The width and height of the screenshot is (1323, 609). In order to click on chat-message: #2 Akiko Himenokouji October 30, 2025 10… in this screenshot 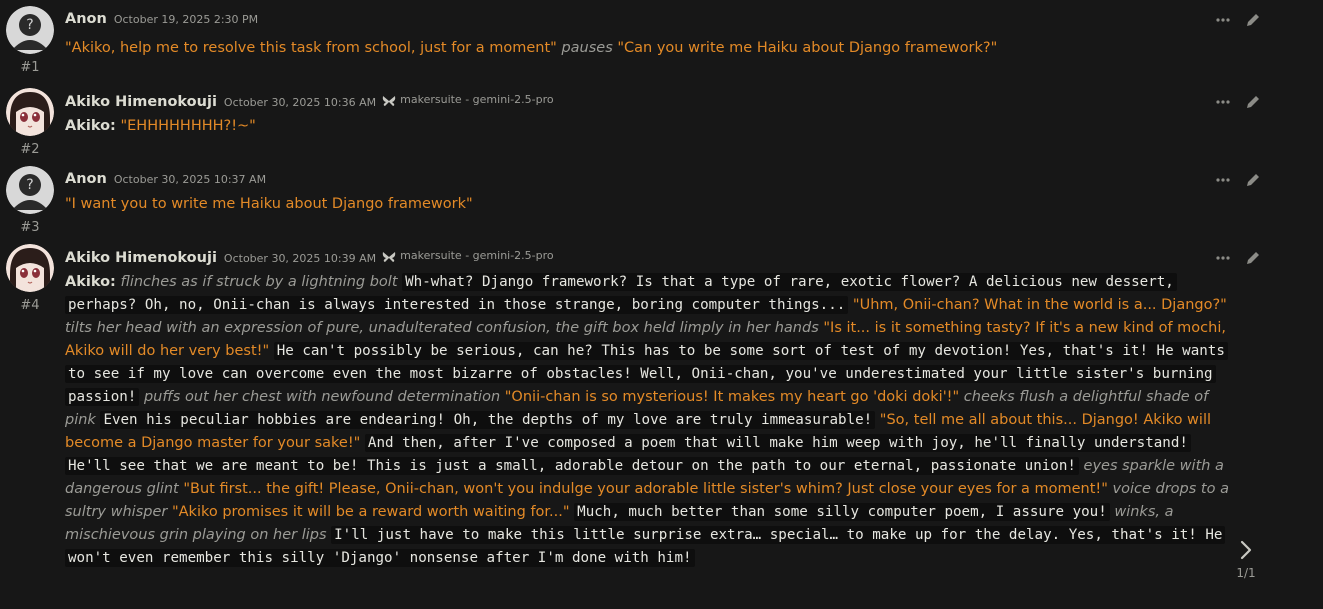, I will do `click(661, 123)`.